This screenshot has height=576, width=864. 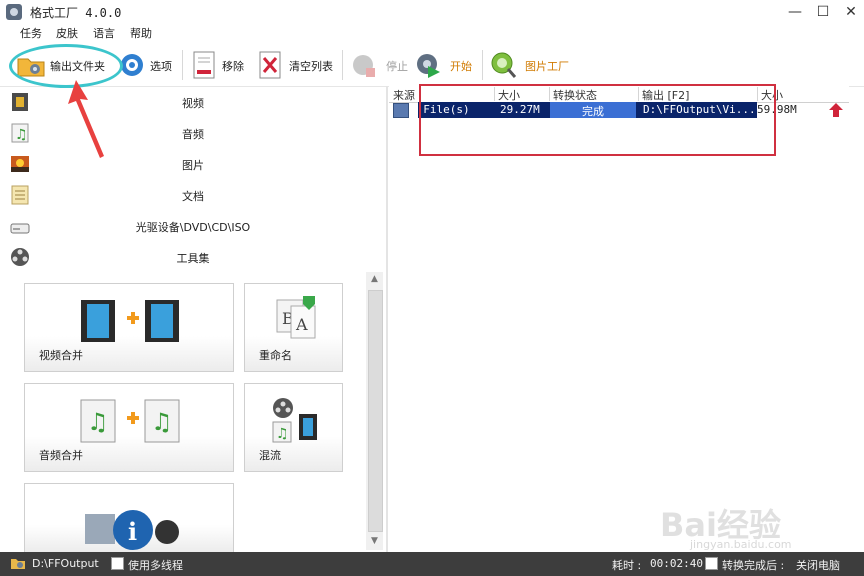 I want to click on tool-audio-merge: ♫ ♫ 音频合并, so click(x=129, y=427).